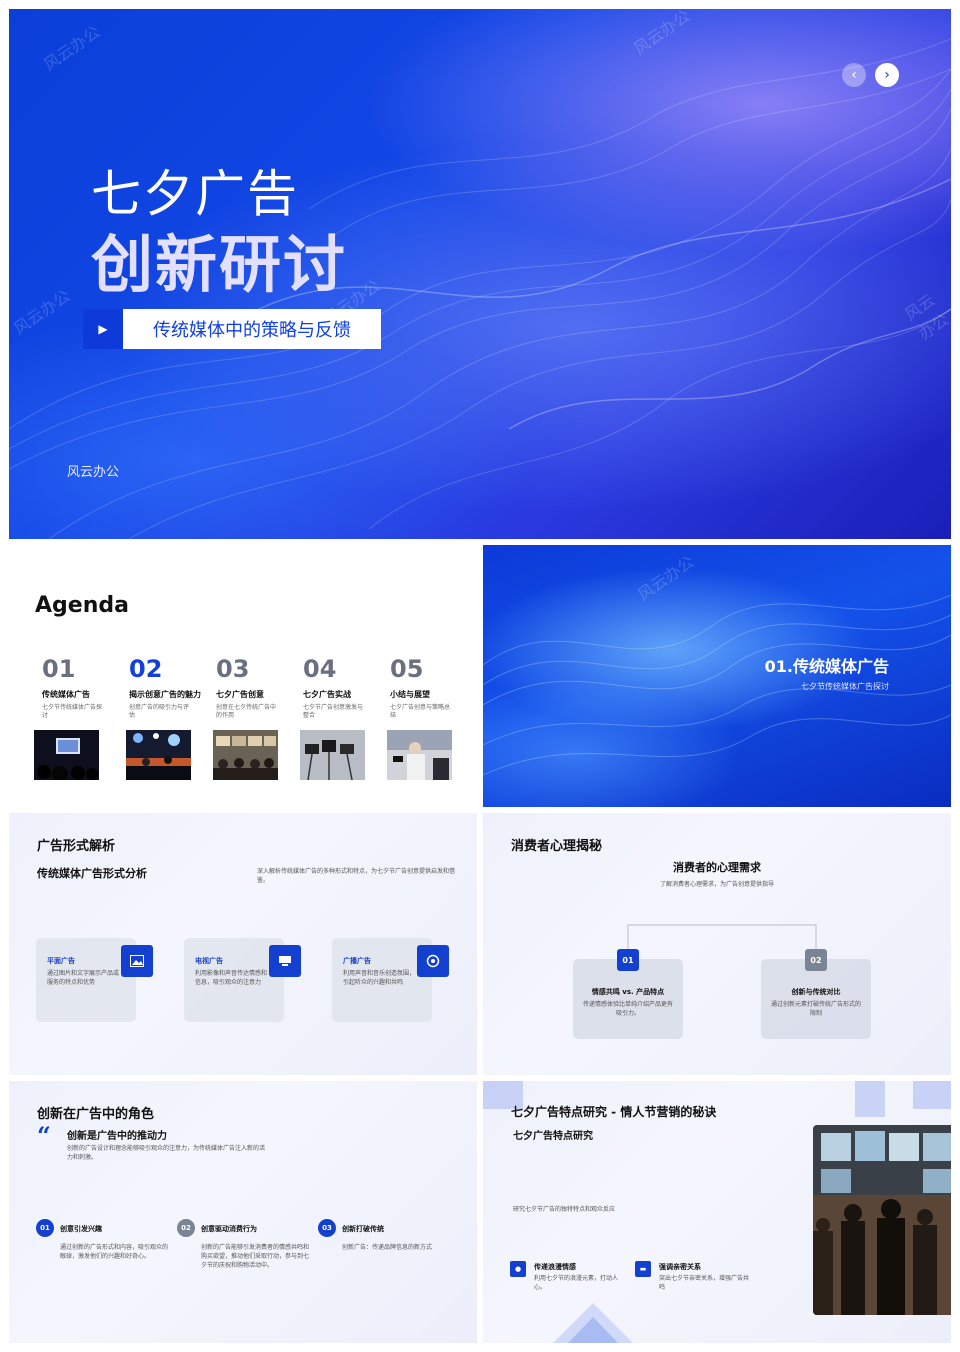  Describe the element at coordinates (137, 961) in the screenshot. I see `image-icon` at that location.